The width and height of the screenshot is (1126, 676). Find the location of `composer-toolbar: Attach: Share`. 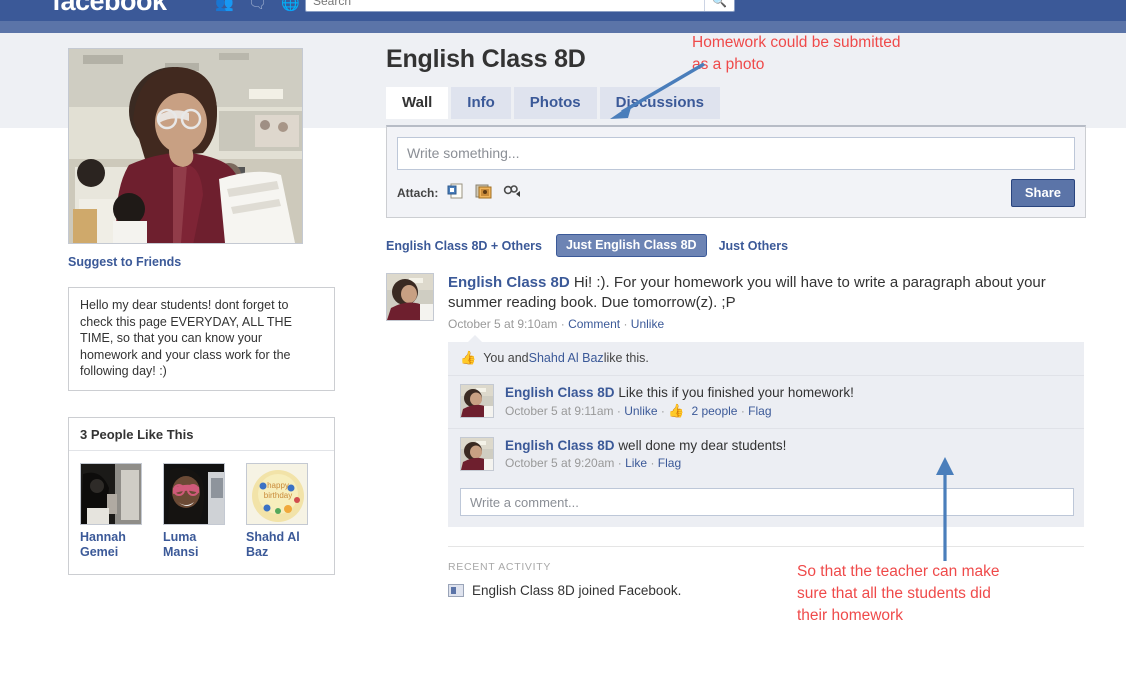

composer-toolbar: Attach: Share is located at coordinates (736, 193).